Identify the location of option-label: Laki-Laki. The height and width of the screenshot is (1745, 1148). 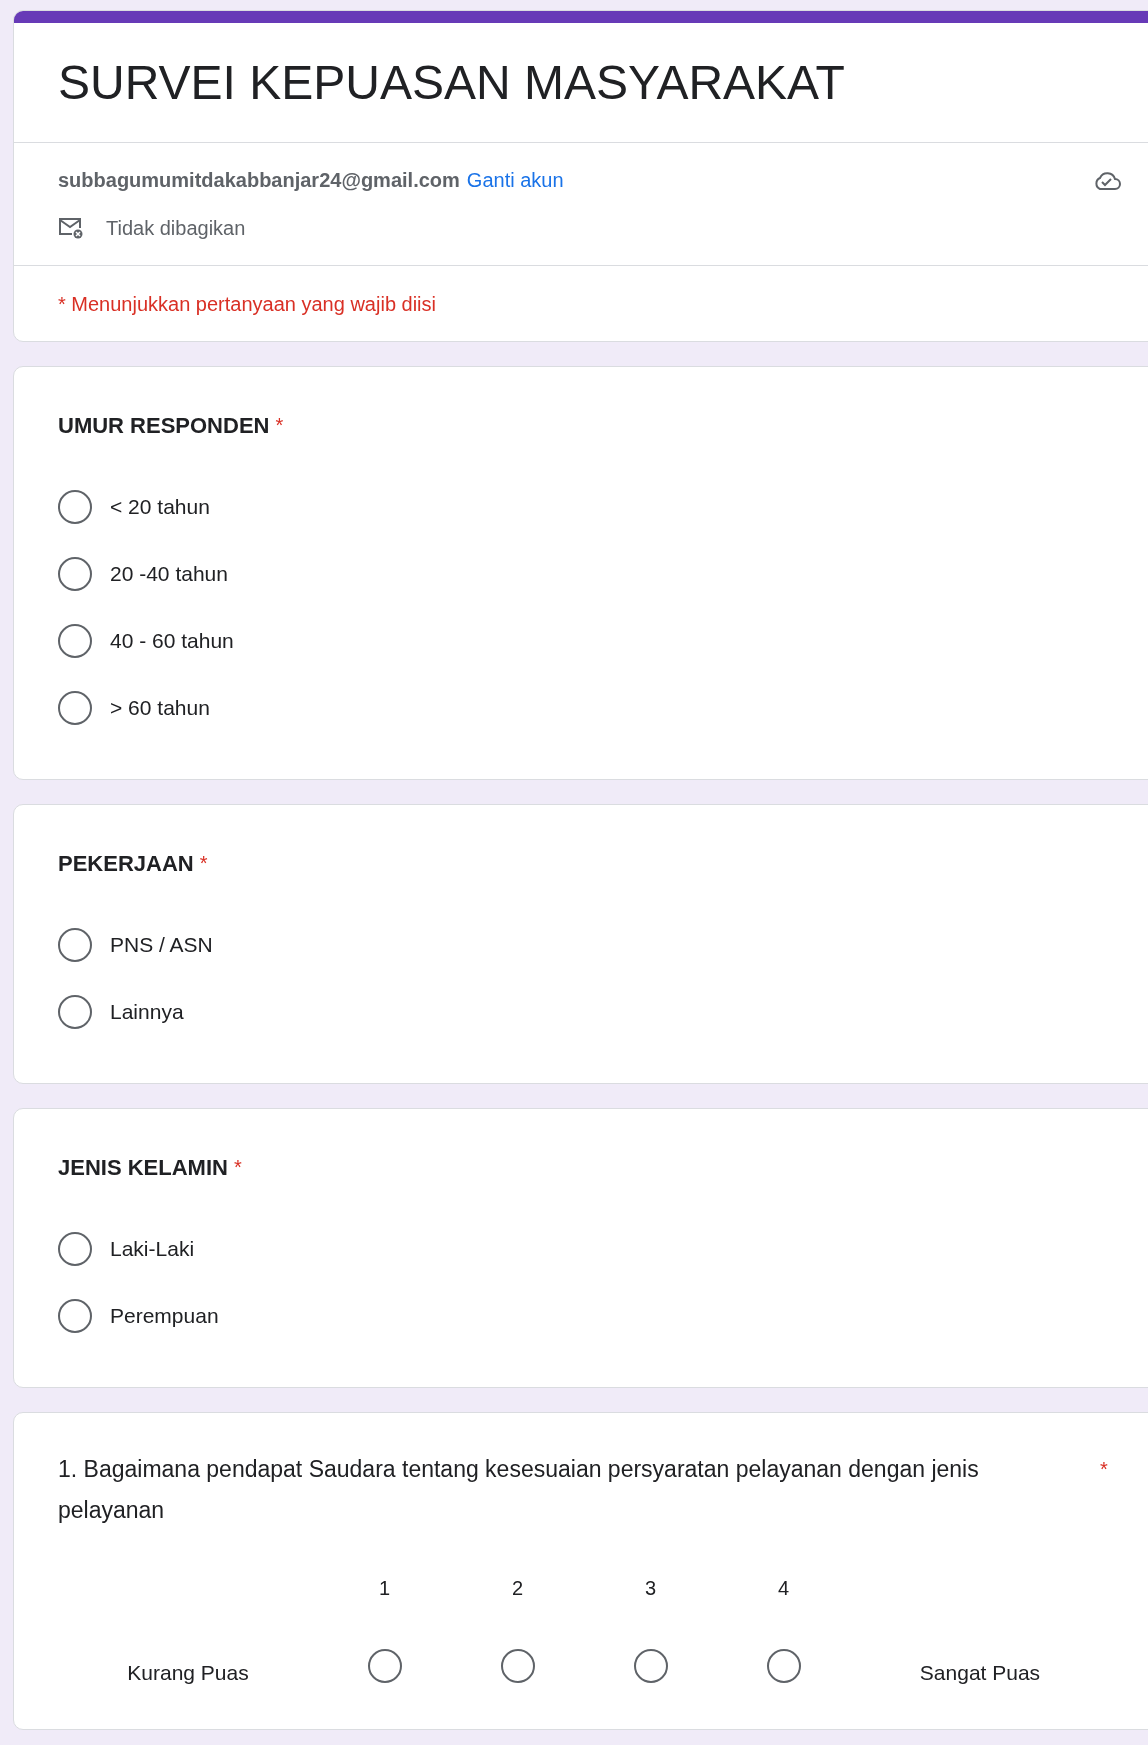
(152, 1248).